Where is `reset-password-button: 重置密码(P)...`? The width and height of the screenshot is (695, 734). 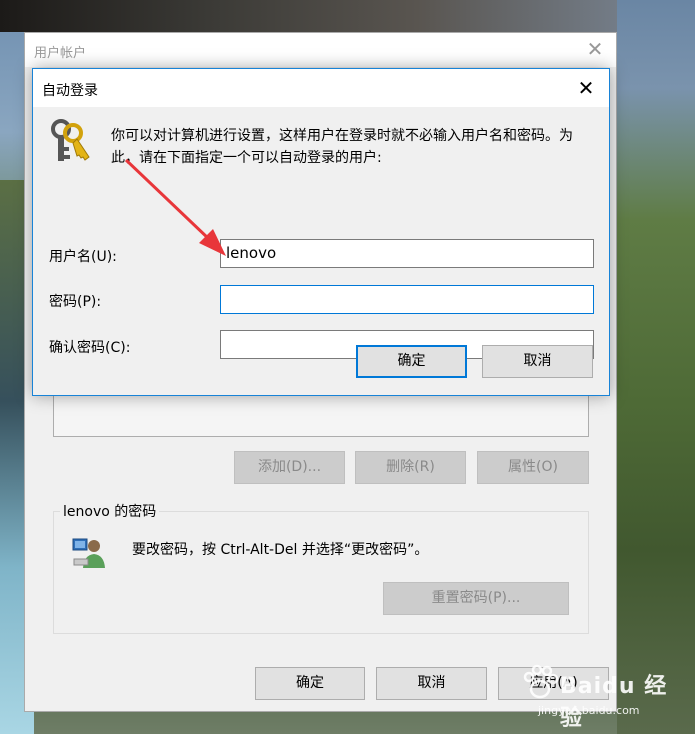
reset-password-button: 重置密码(P)... is located at coordinates (476, 598).